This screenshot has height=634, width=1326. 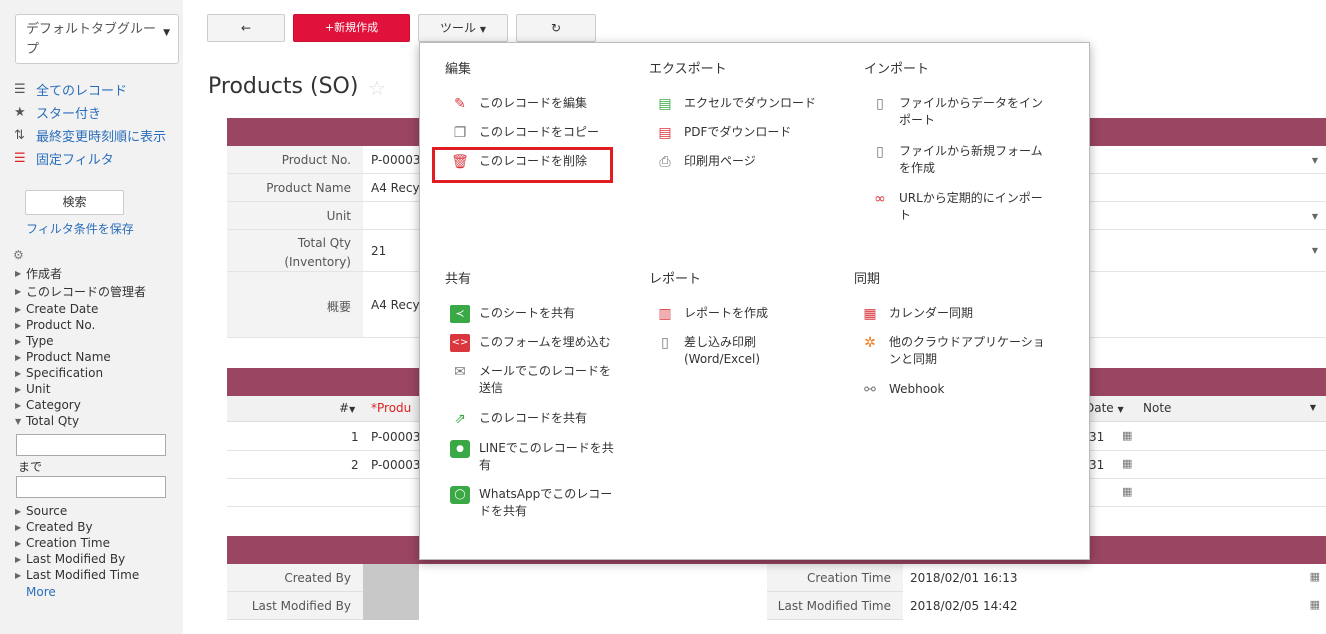 What do you see at coordinates (317, 578) in the screenshot?
I see `created-by-label: Created By` at bounding box center [317, 578].